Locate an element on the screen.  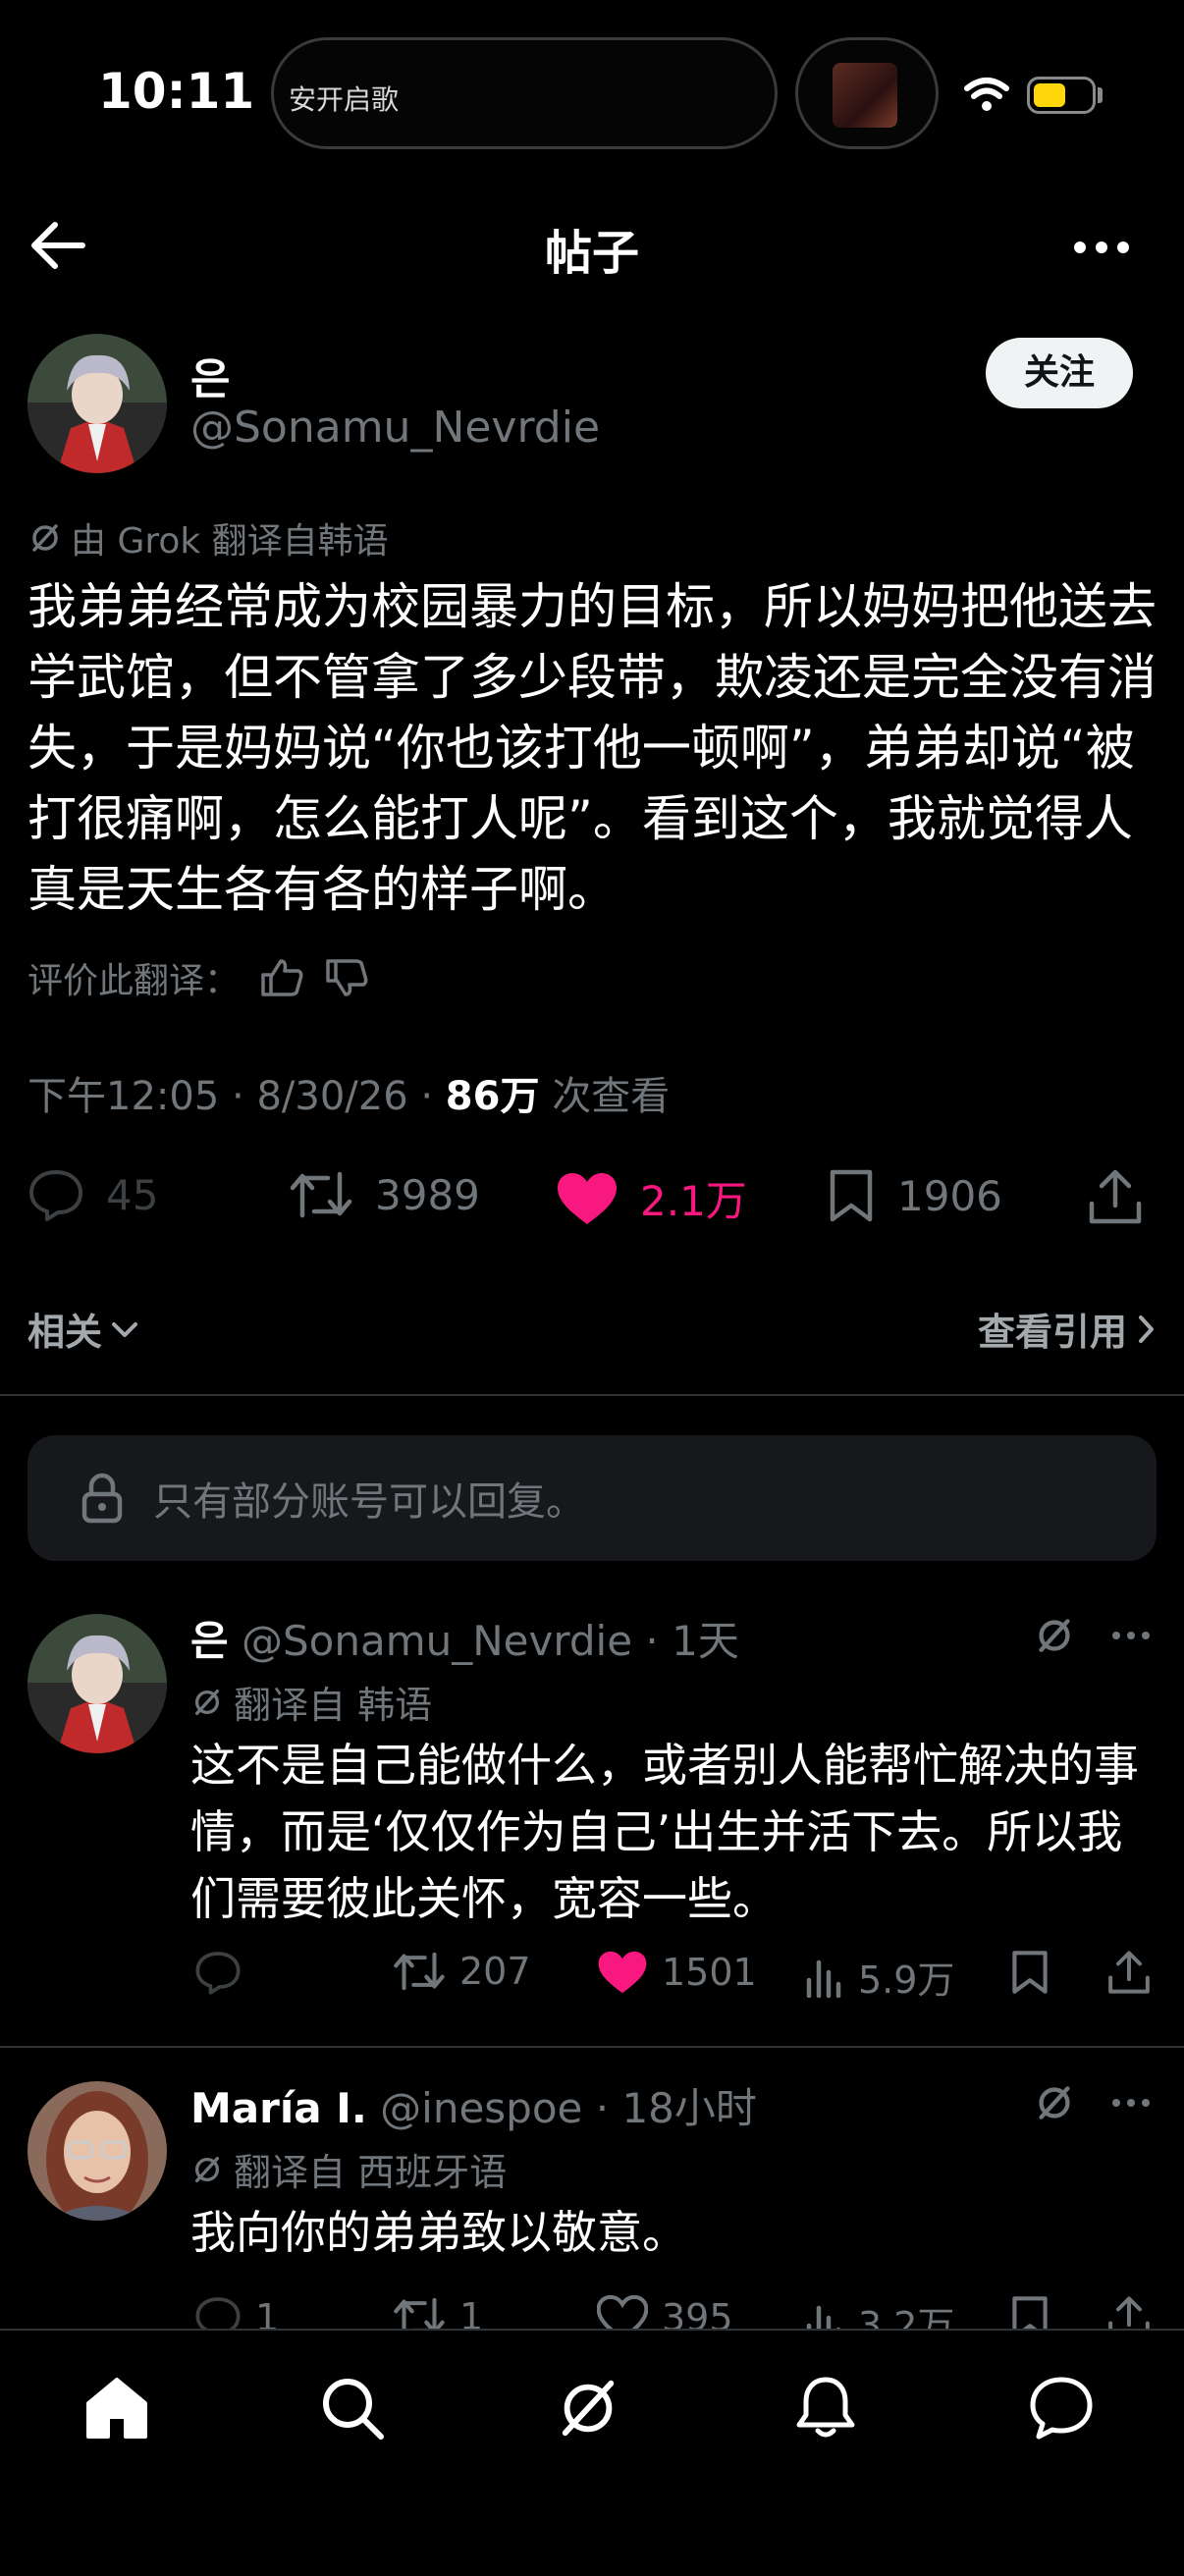
chevron-down-icon is located at coordinates (124, 1329).